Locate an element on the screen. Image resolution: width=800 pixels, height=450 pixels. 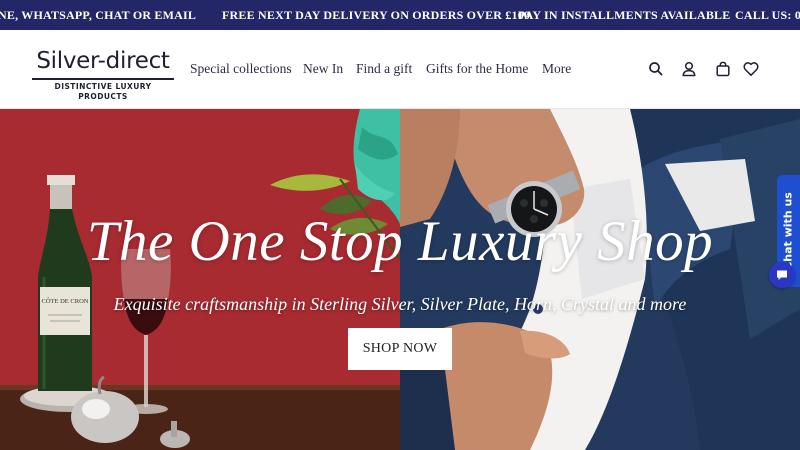
heart-icon is located at coordinates (751, 69).